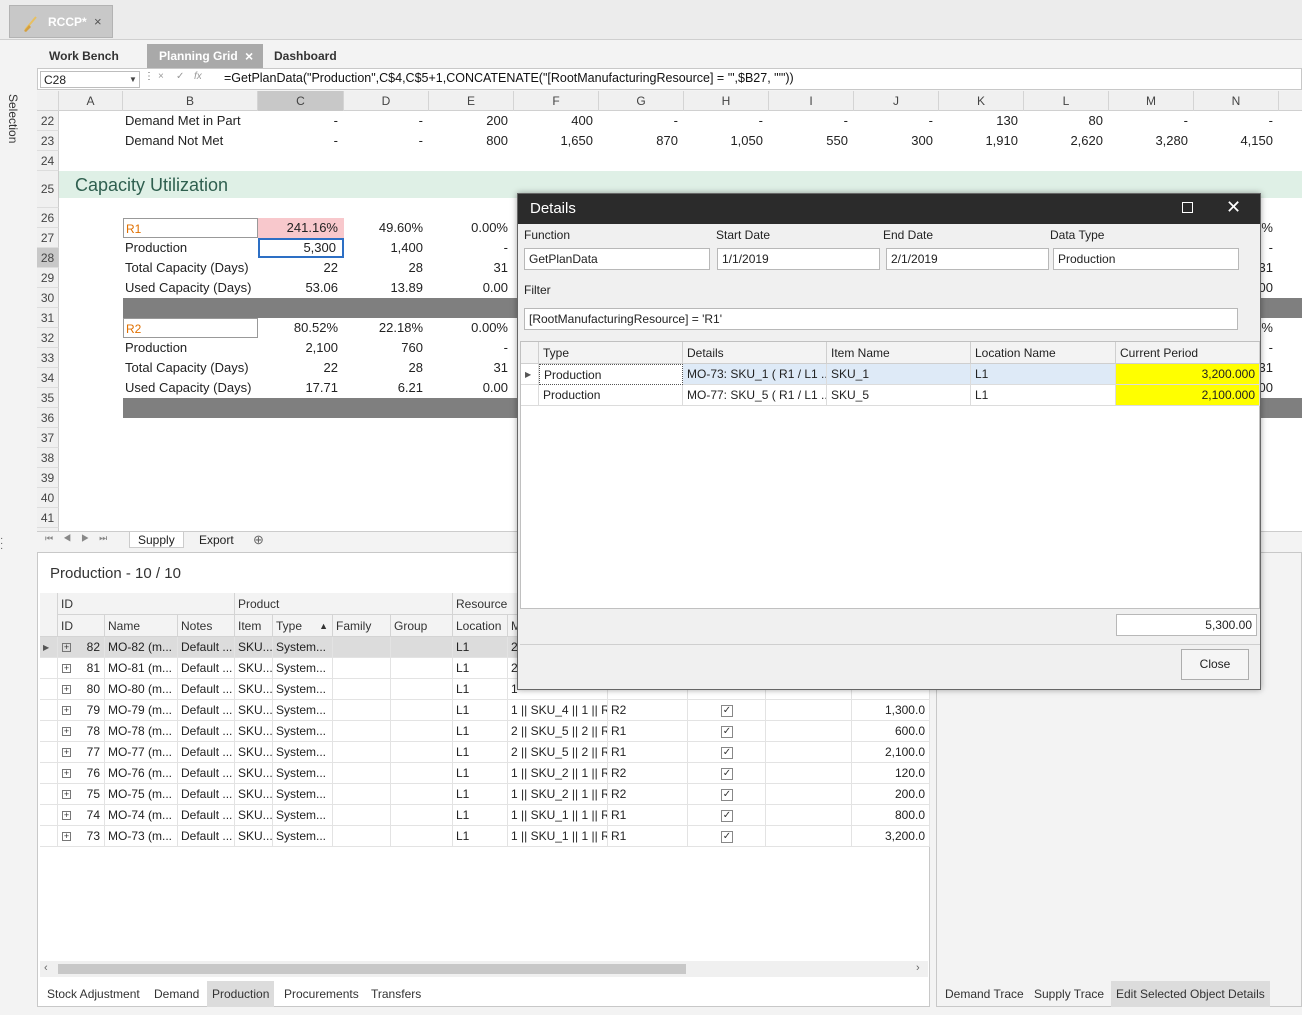 The height and width of the screenshot is (1015, 1302). What do you see at coordinates (48, 189) in the screenshot?
I see `row-header: 25` at bounding box center [48, 189].